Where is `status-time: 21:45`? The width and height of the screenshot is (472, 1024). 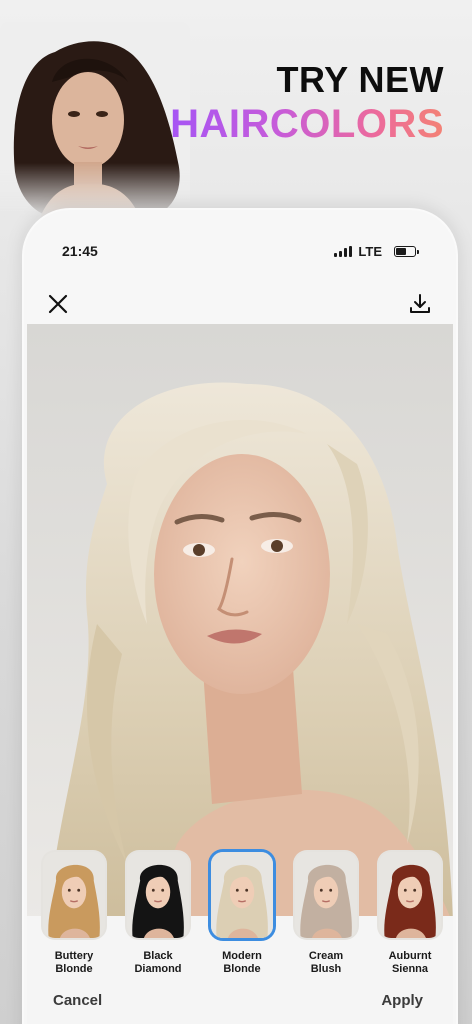
status-time: 21:45 is located at coordinates (80, 251).